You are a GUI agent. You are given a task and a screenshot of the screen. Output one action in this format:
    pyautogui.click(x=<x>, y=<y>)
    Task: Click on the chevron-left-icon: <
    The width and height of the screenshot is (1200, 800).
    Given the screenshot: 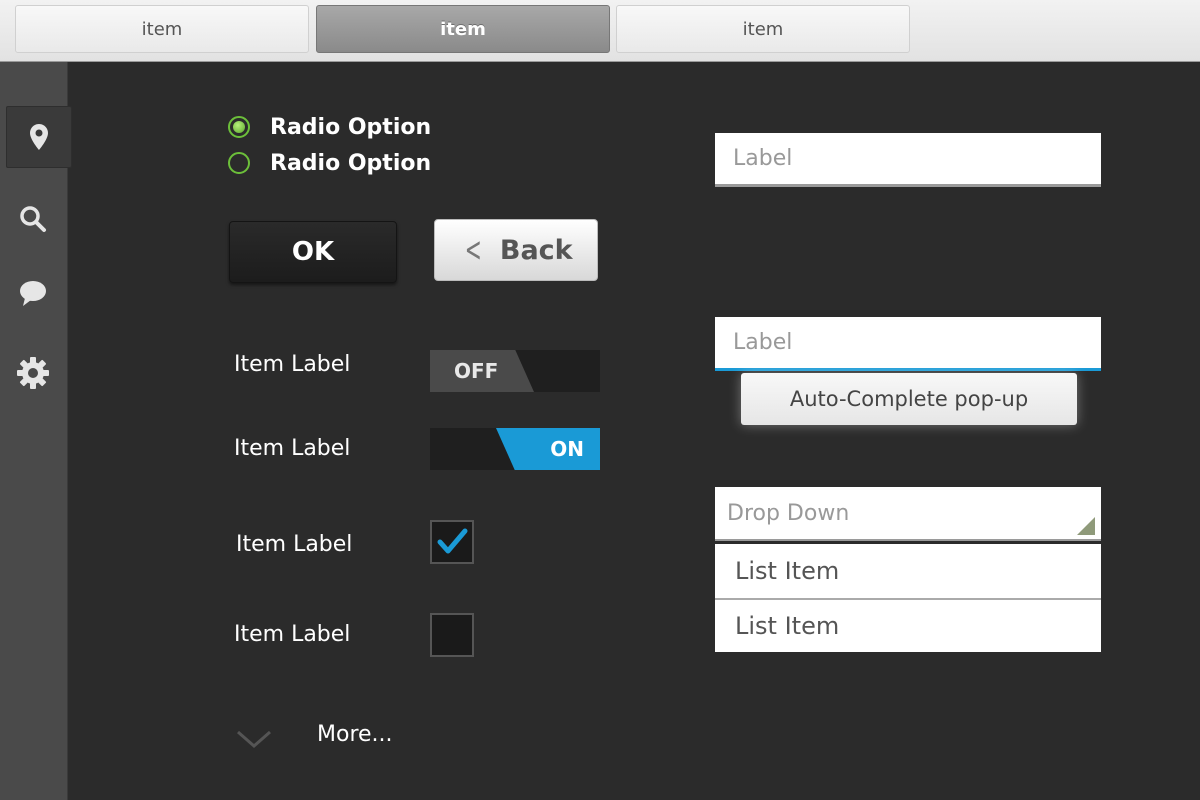 What is the action you would take?
    pyautogui.click(x=474, y=250)
    